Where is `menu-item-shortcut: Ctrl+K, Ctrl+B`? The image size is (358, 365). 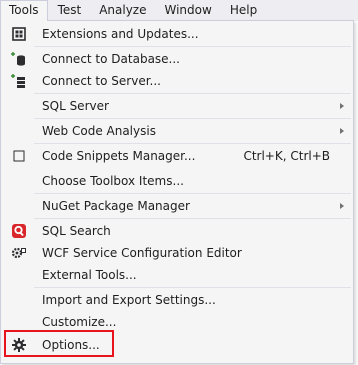 menu-item-shortcut: Ctrl+K, Ctrl+B is located at coordinates (286, 156).